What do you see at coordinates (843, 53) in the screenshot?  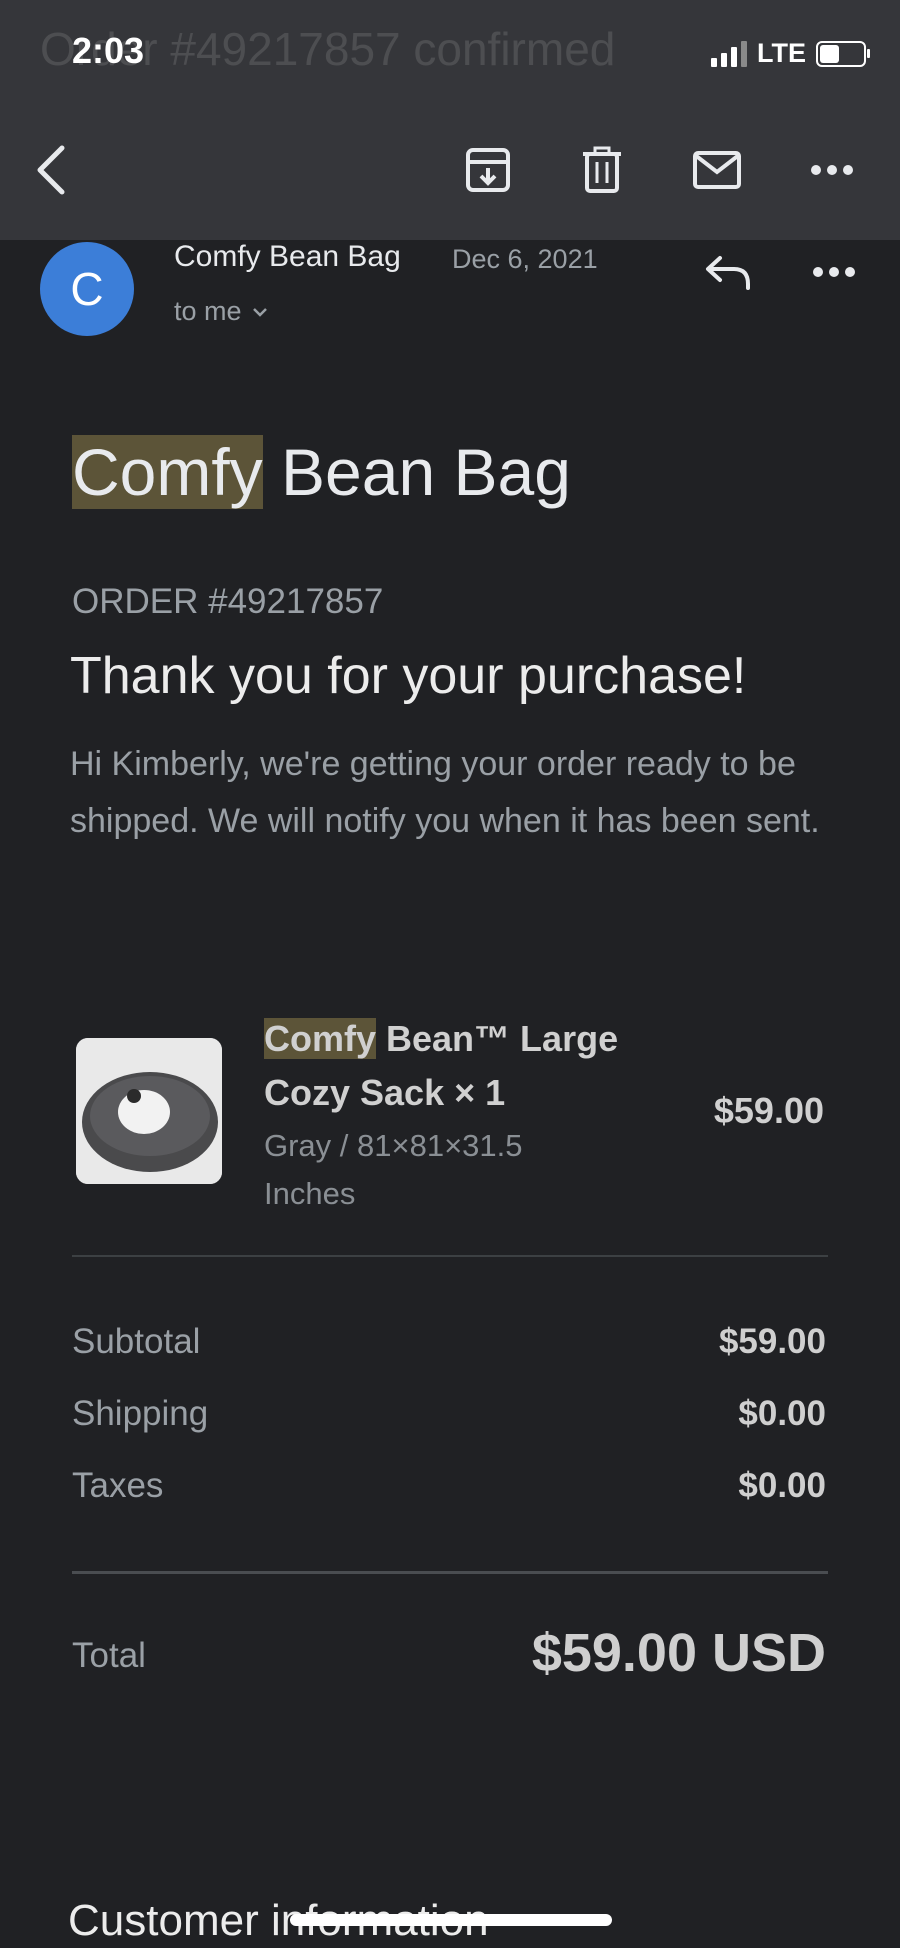 I see `battery-icon` at bounding box center [843, 53].